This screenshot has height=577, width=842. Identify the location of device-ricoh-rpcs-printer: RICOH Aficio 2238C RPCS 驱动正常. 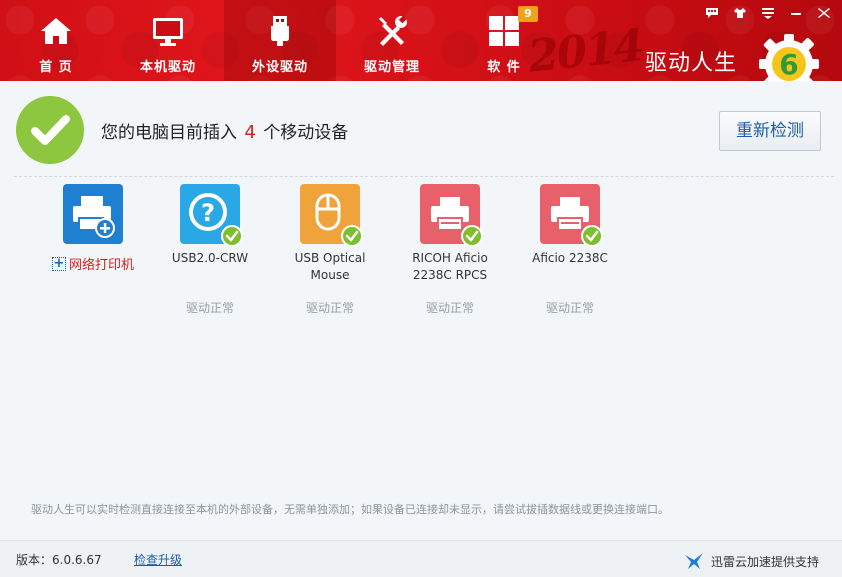
(450, 249).